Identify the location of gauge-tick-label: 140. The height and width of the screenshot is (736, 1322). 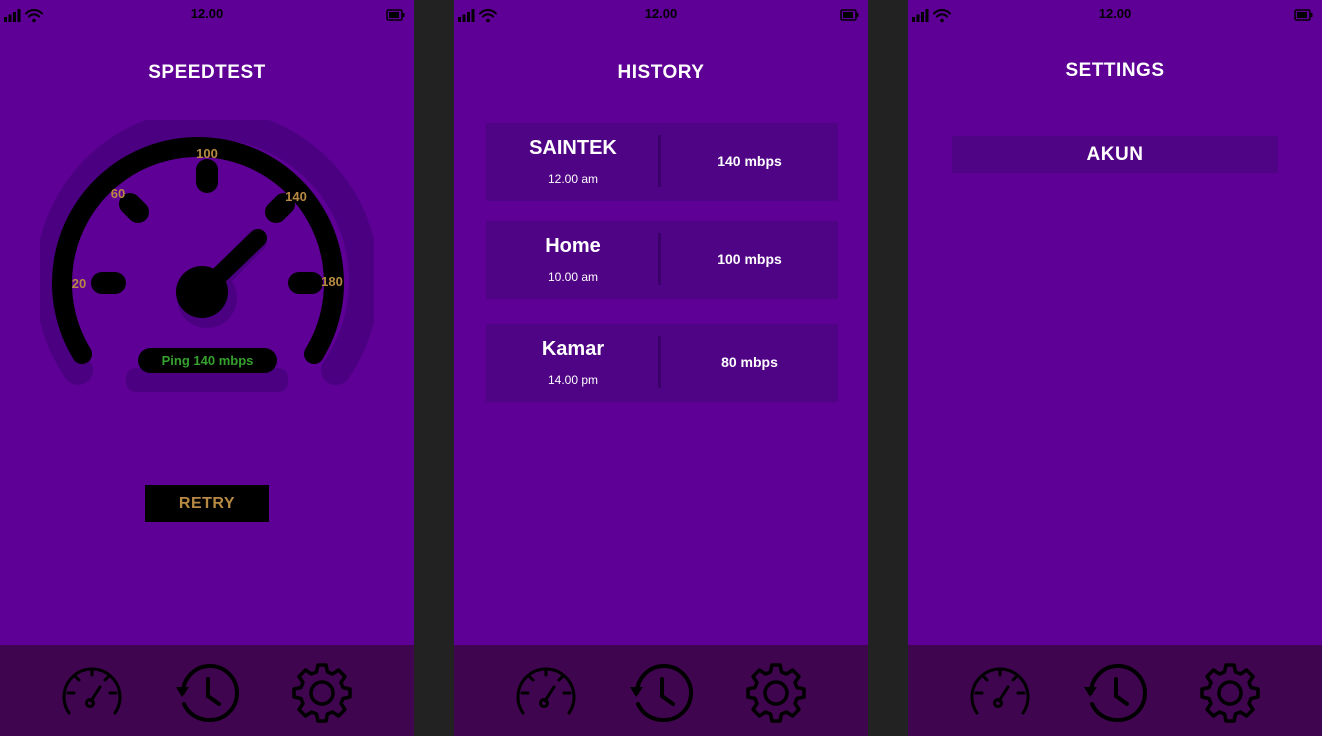
(296, 196).